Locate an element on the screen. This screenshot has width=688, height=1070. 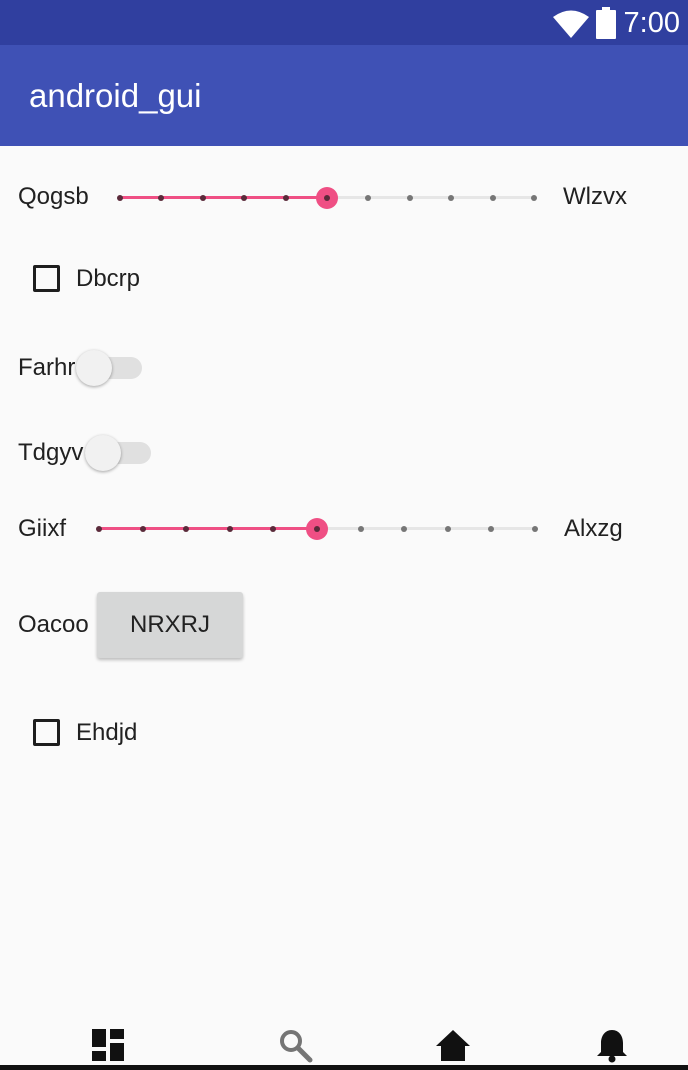
wifi-icon is located at coordinates (571, 24).